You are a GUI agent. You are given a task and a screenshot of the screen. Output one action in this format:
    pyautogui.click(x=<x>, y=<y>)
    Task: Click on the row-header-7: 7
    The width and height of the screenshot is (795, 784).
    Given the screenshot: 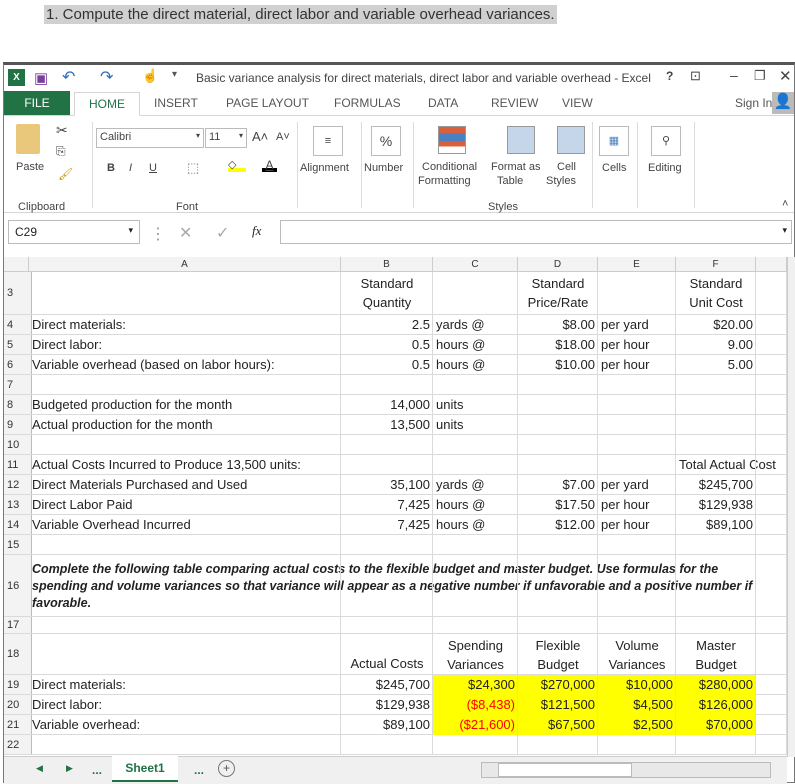 What is the action you would take?
    pyautogui.click(x=18, y=385)
    